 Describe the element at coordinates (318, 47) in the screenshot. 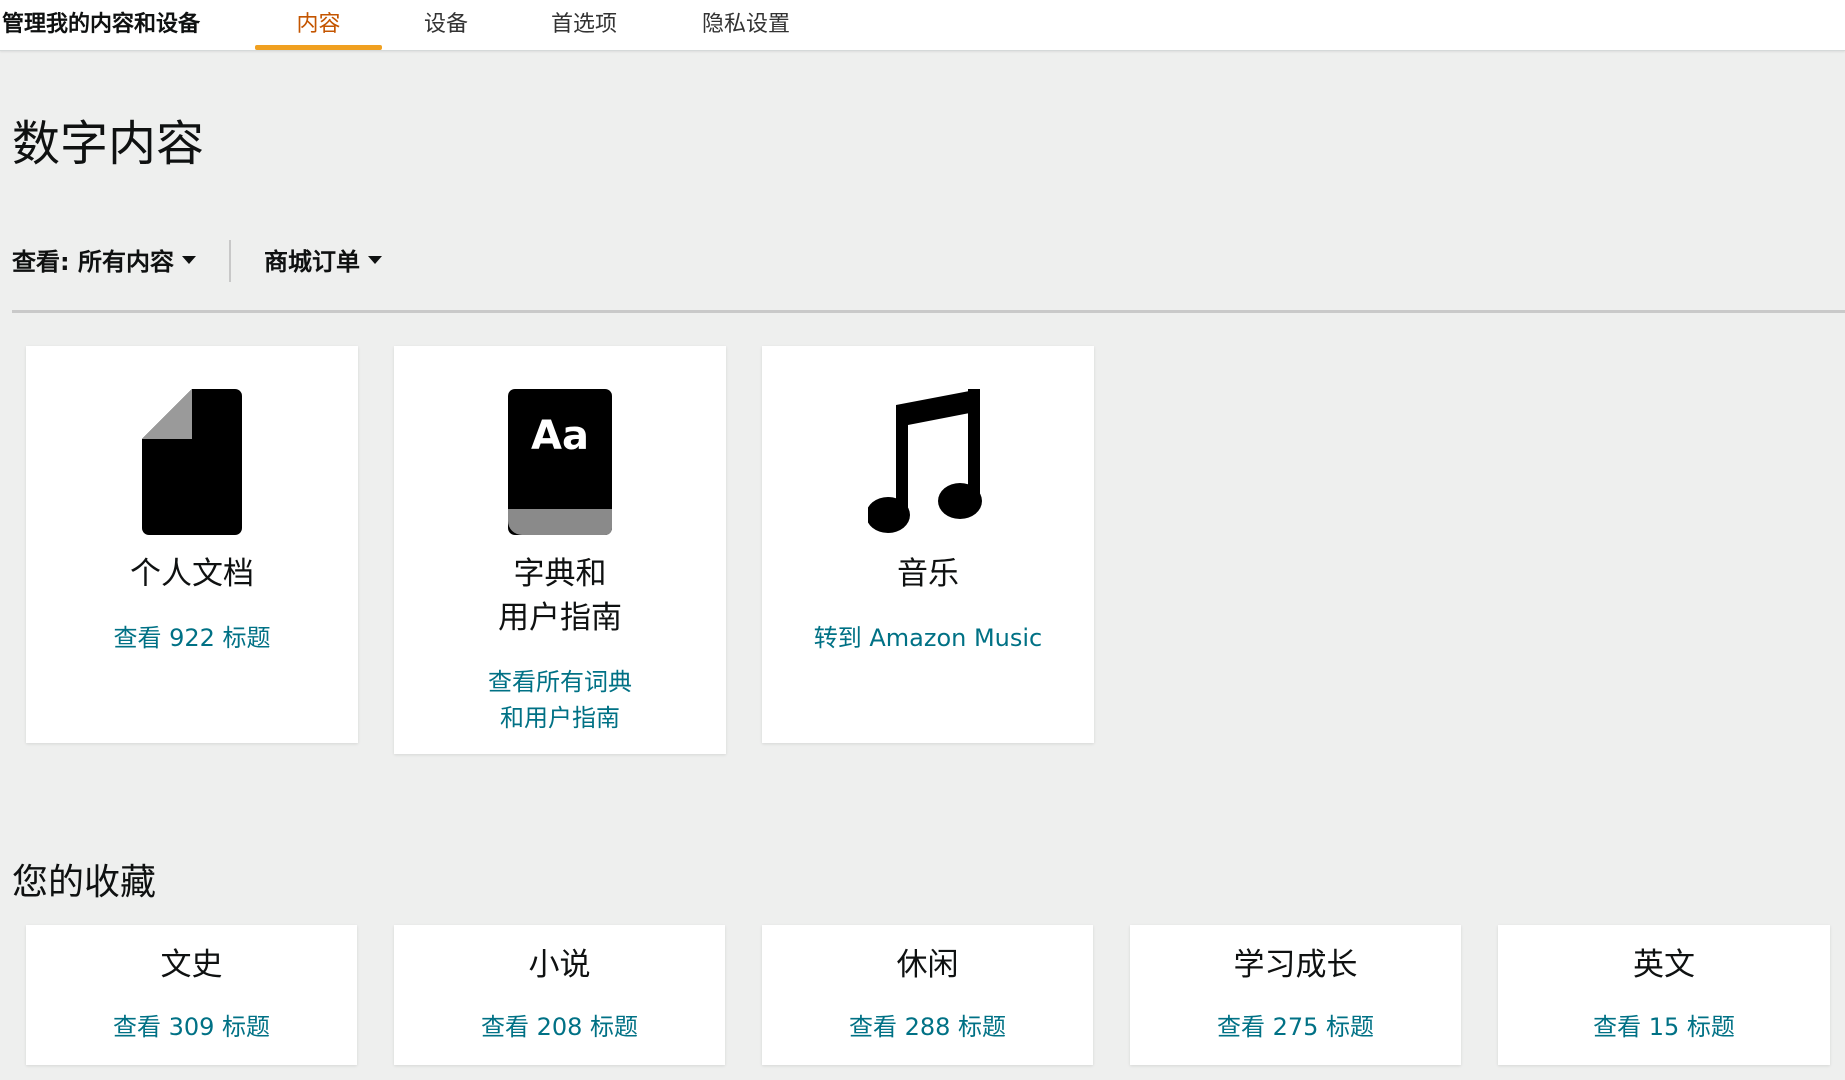

I see `active-tab-indicator` at that location.